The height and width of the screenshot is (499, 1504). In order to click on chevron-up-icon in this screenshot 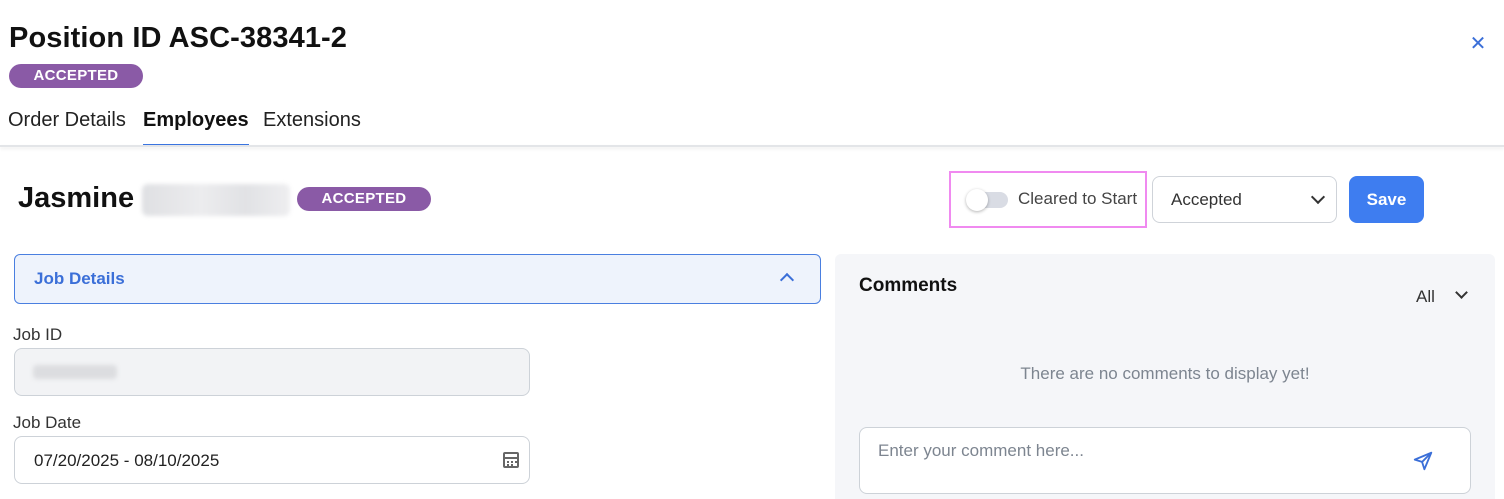, I will do `click(787, 280)`.